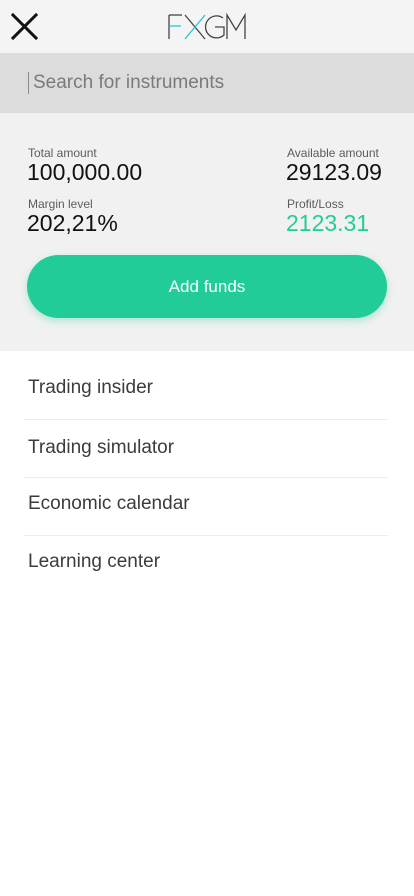 The height and width of the screenshot is (896, 414). I want to click on search-caret, so click(28, 83).